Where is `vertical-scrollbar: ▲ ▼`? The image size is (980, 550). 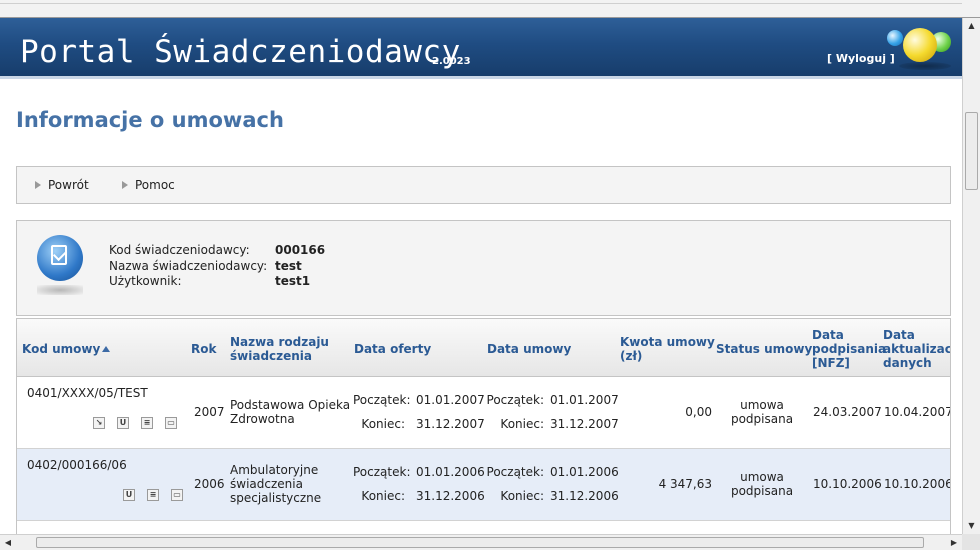
vertical-scrollbar: ▲ ▼ is located at coordinates (971, 276).